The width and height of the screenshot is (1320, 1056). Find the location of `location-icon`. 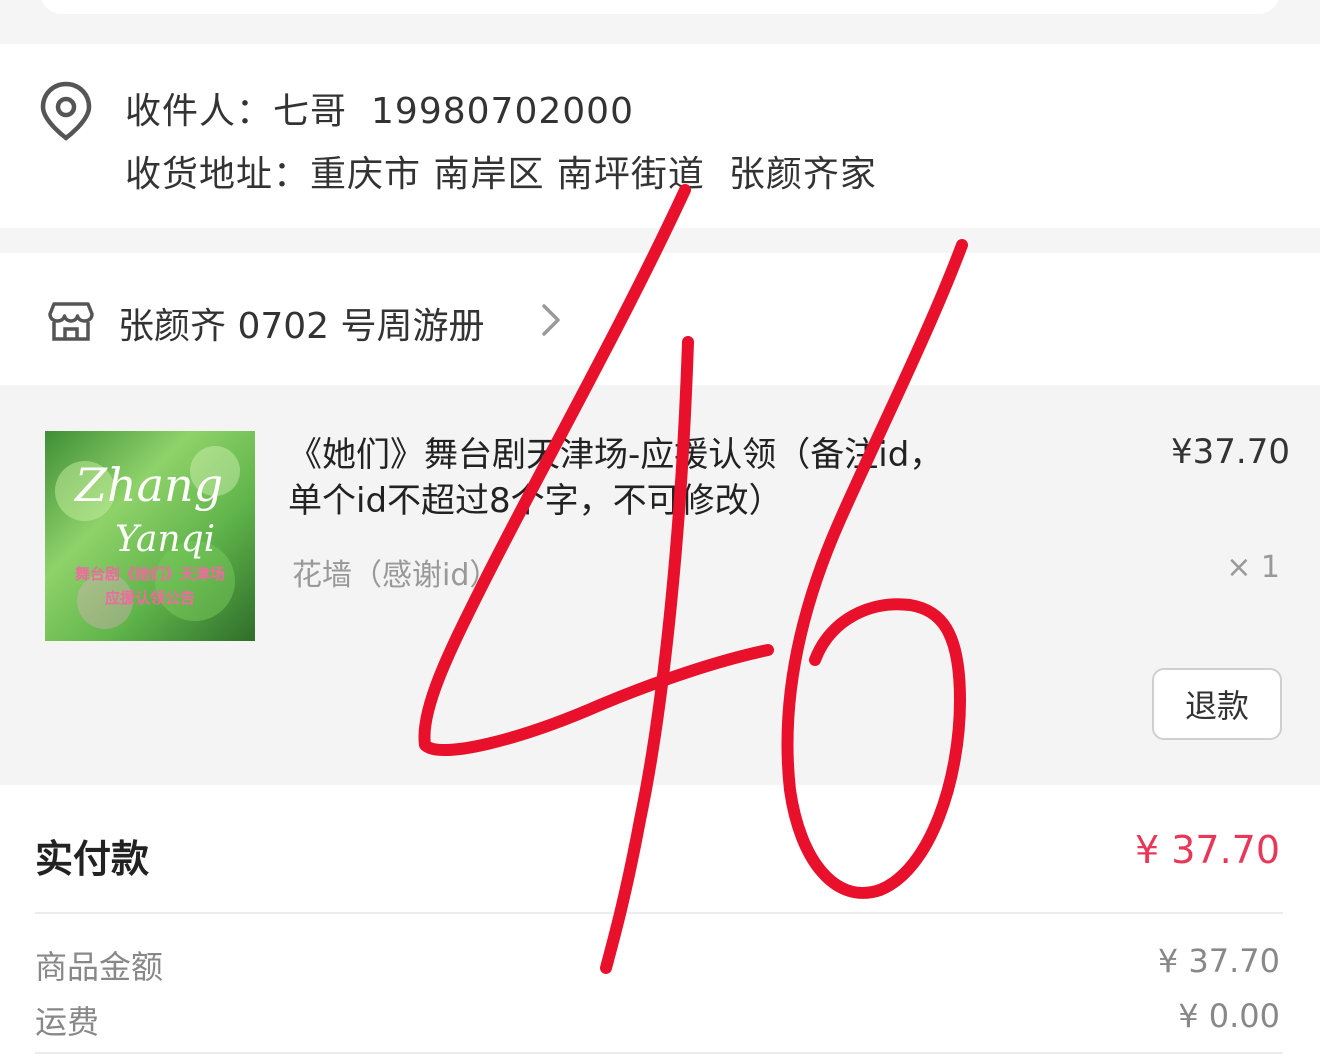

location-icon is located at coordinates (66, 113).